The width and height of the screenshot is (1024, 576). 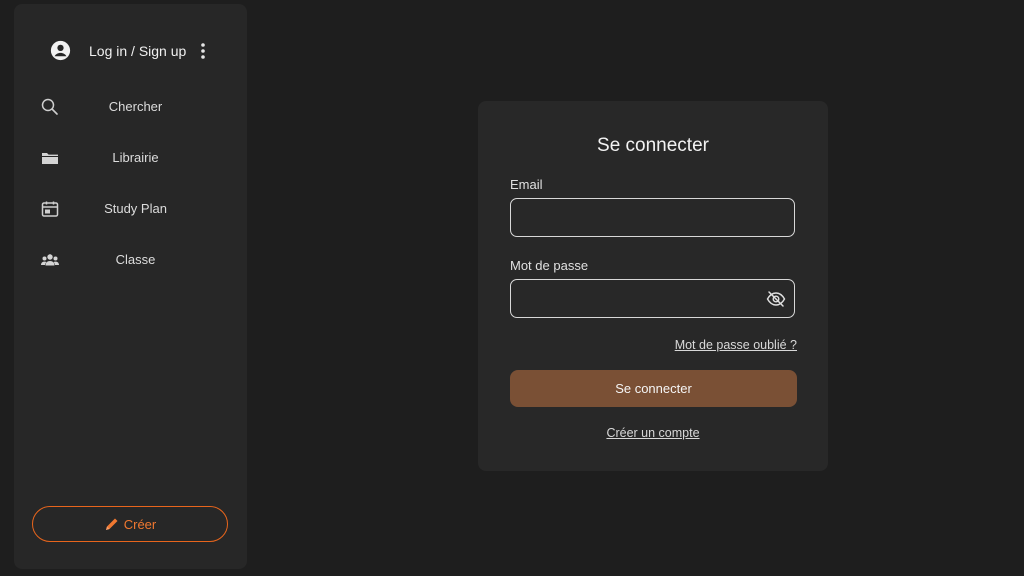 I want to click on sidebar-item-label: Classe, so click(x=135, y=259).